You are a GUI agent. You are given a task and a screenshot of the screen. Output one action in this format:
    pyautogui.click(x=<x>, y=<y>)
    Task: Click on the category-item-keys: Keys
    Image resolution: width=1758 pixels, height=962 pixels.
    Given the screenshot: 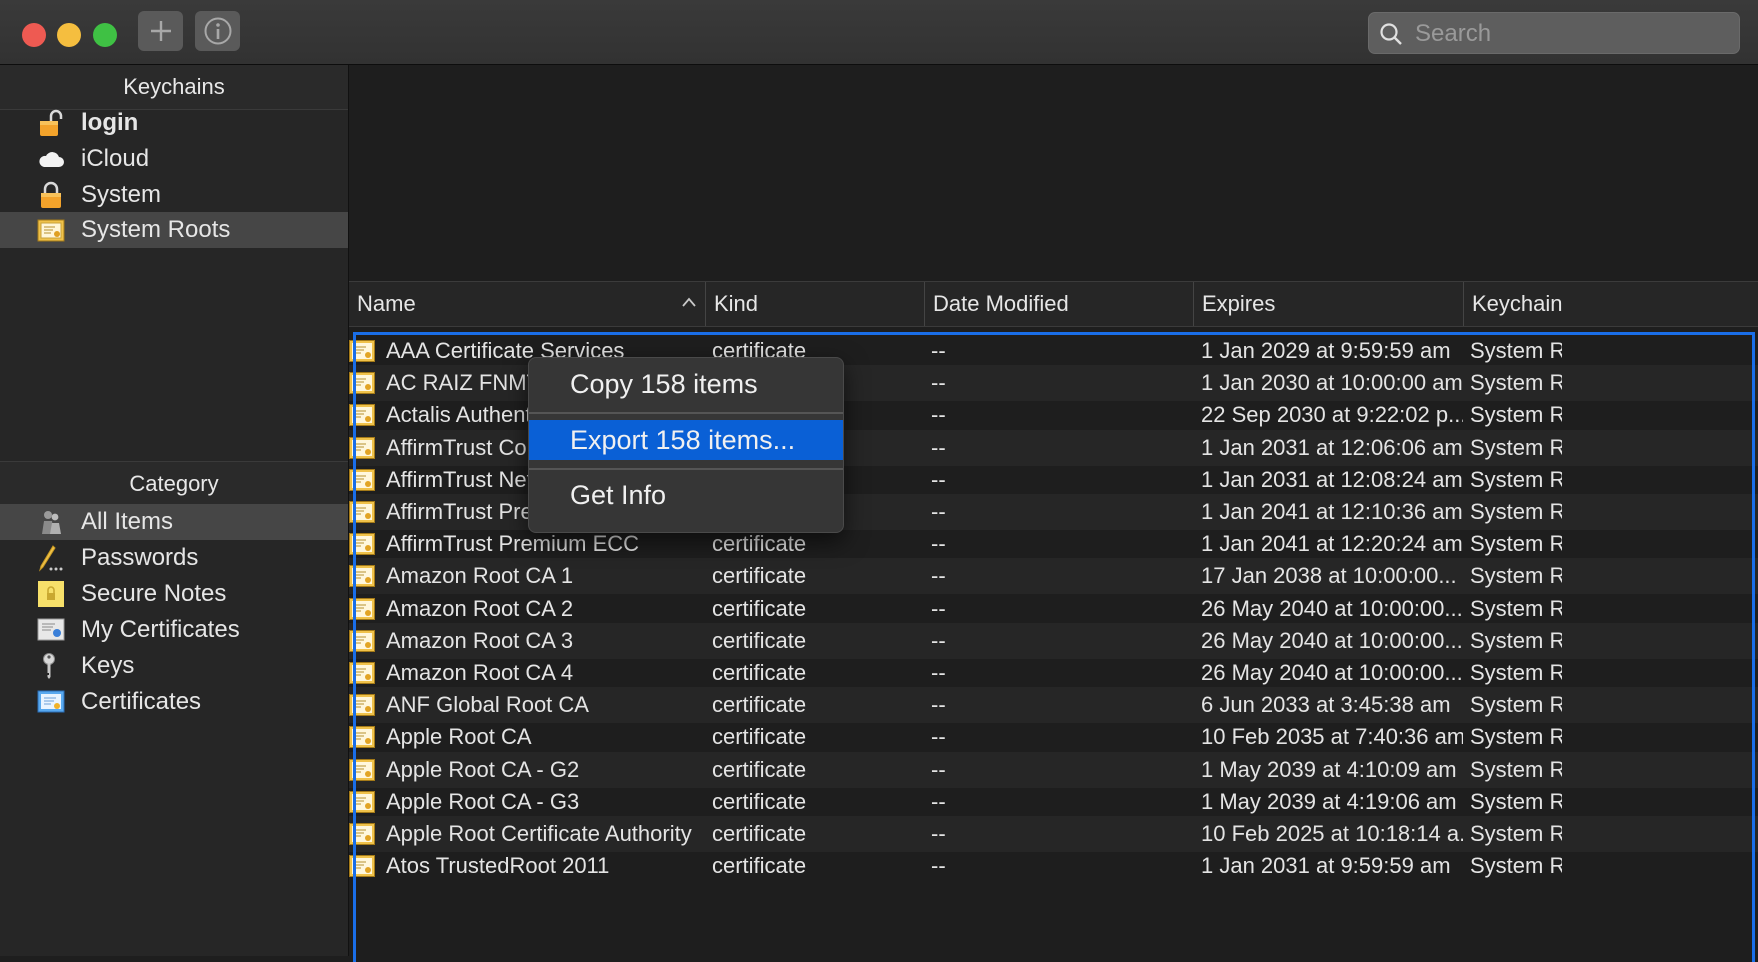 What is the action you would take?
    pyautogui.click(x=174, y=666)
    